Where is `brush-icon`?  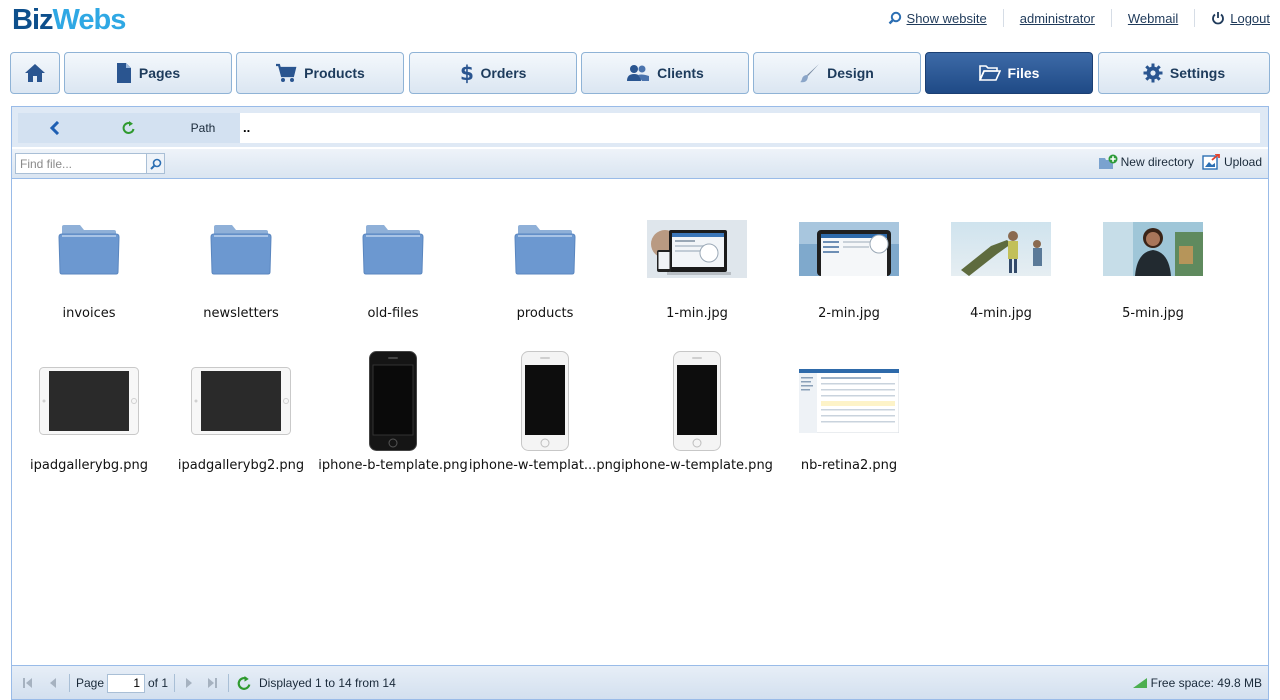
brush-icon is located at coordinates (810, 73).